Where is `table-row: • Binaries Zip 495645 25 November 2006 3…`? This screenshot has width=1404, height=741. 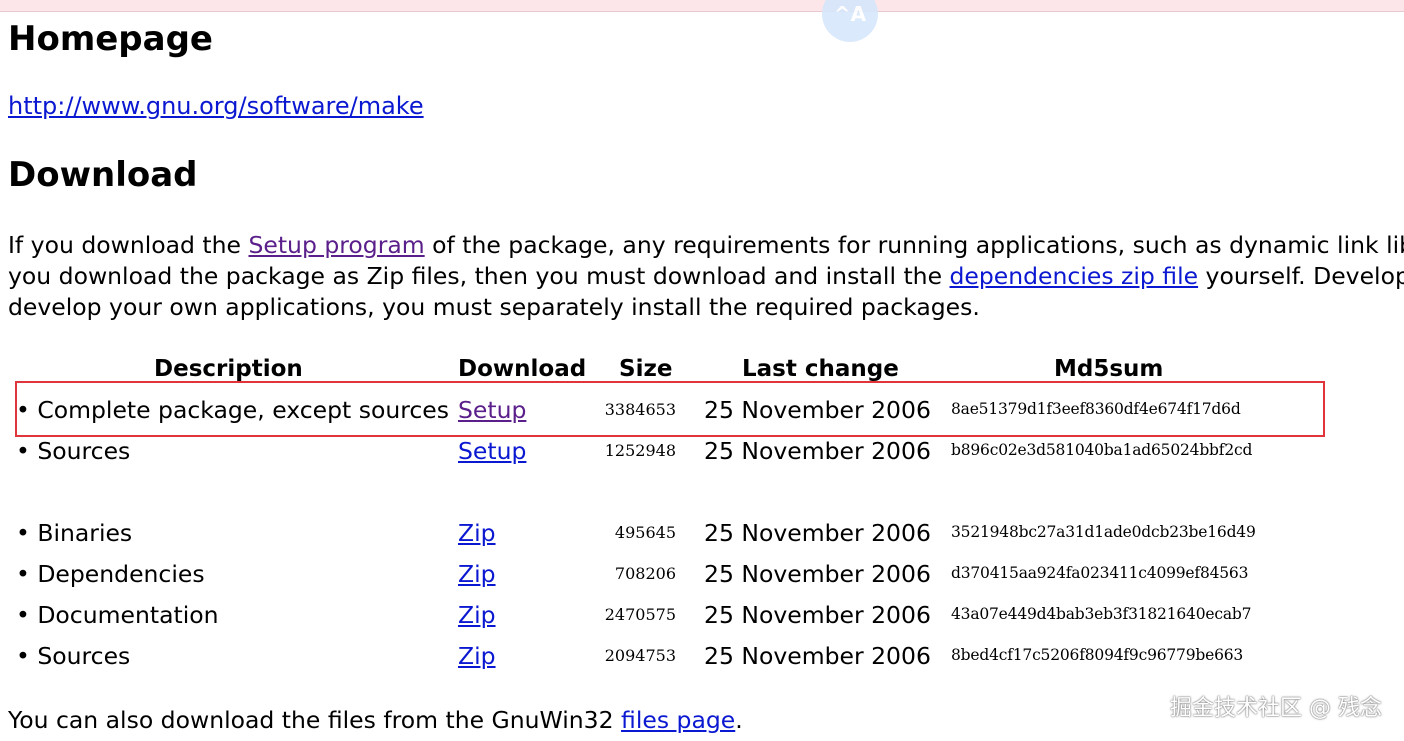
table-row: • Binaries Zip 495645 25 November 2006 3… is located at coordinates (702, 539).